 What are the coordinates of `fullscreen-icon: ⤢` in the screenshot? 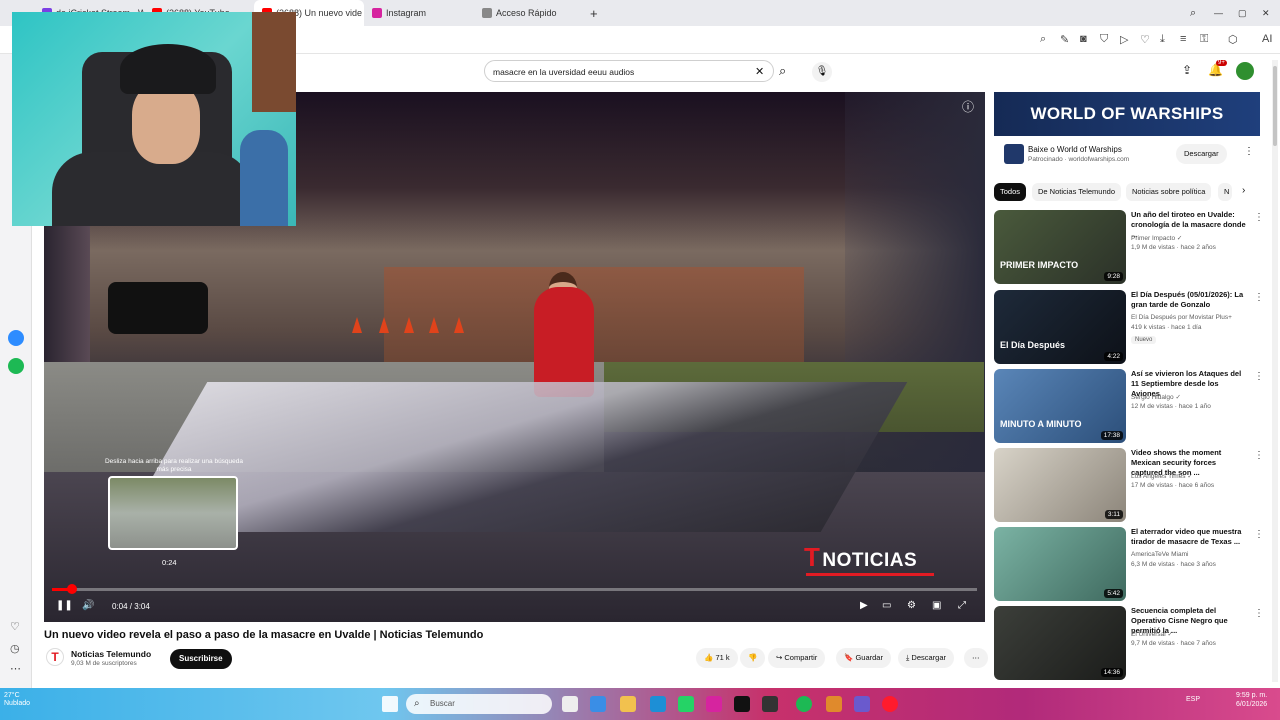 It's located at (962, 605).